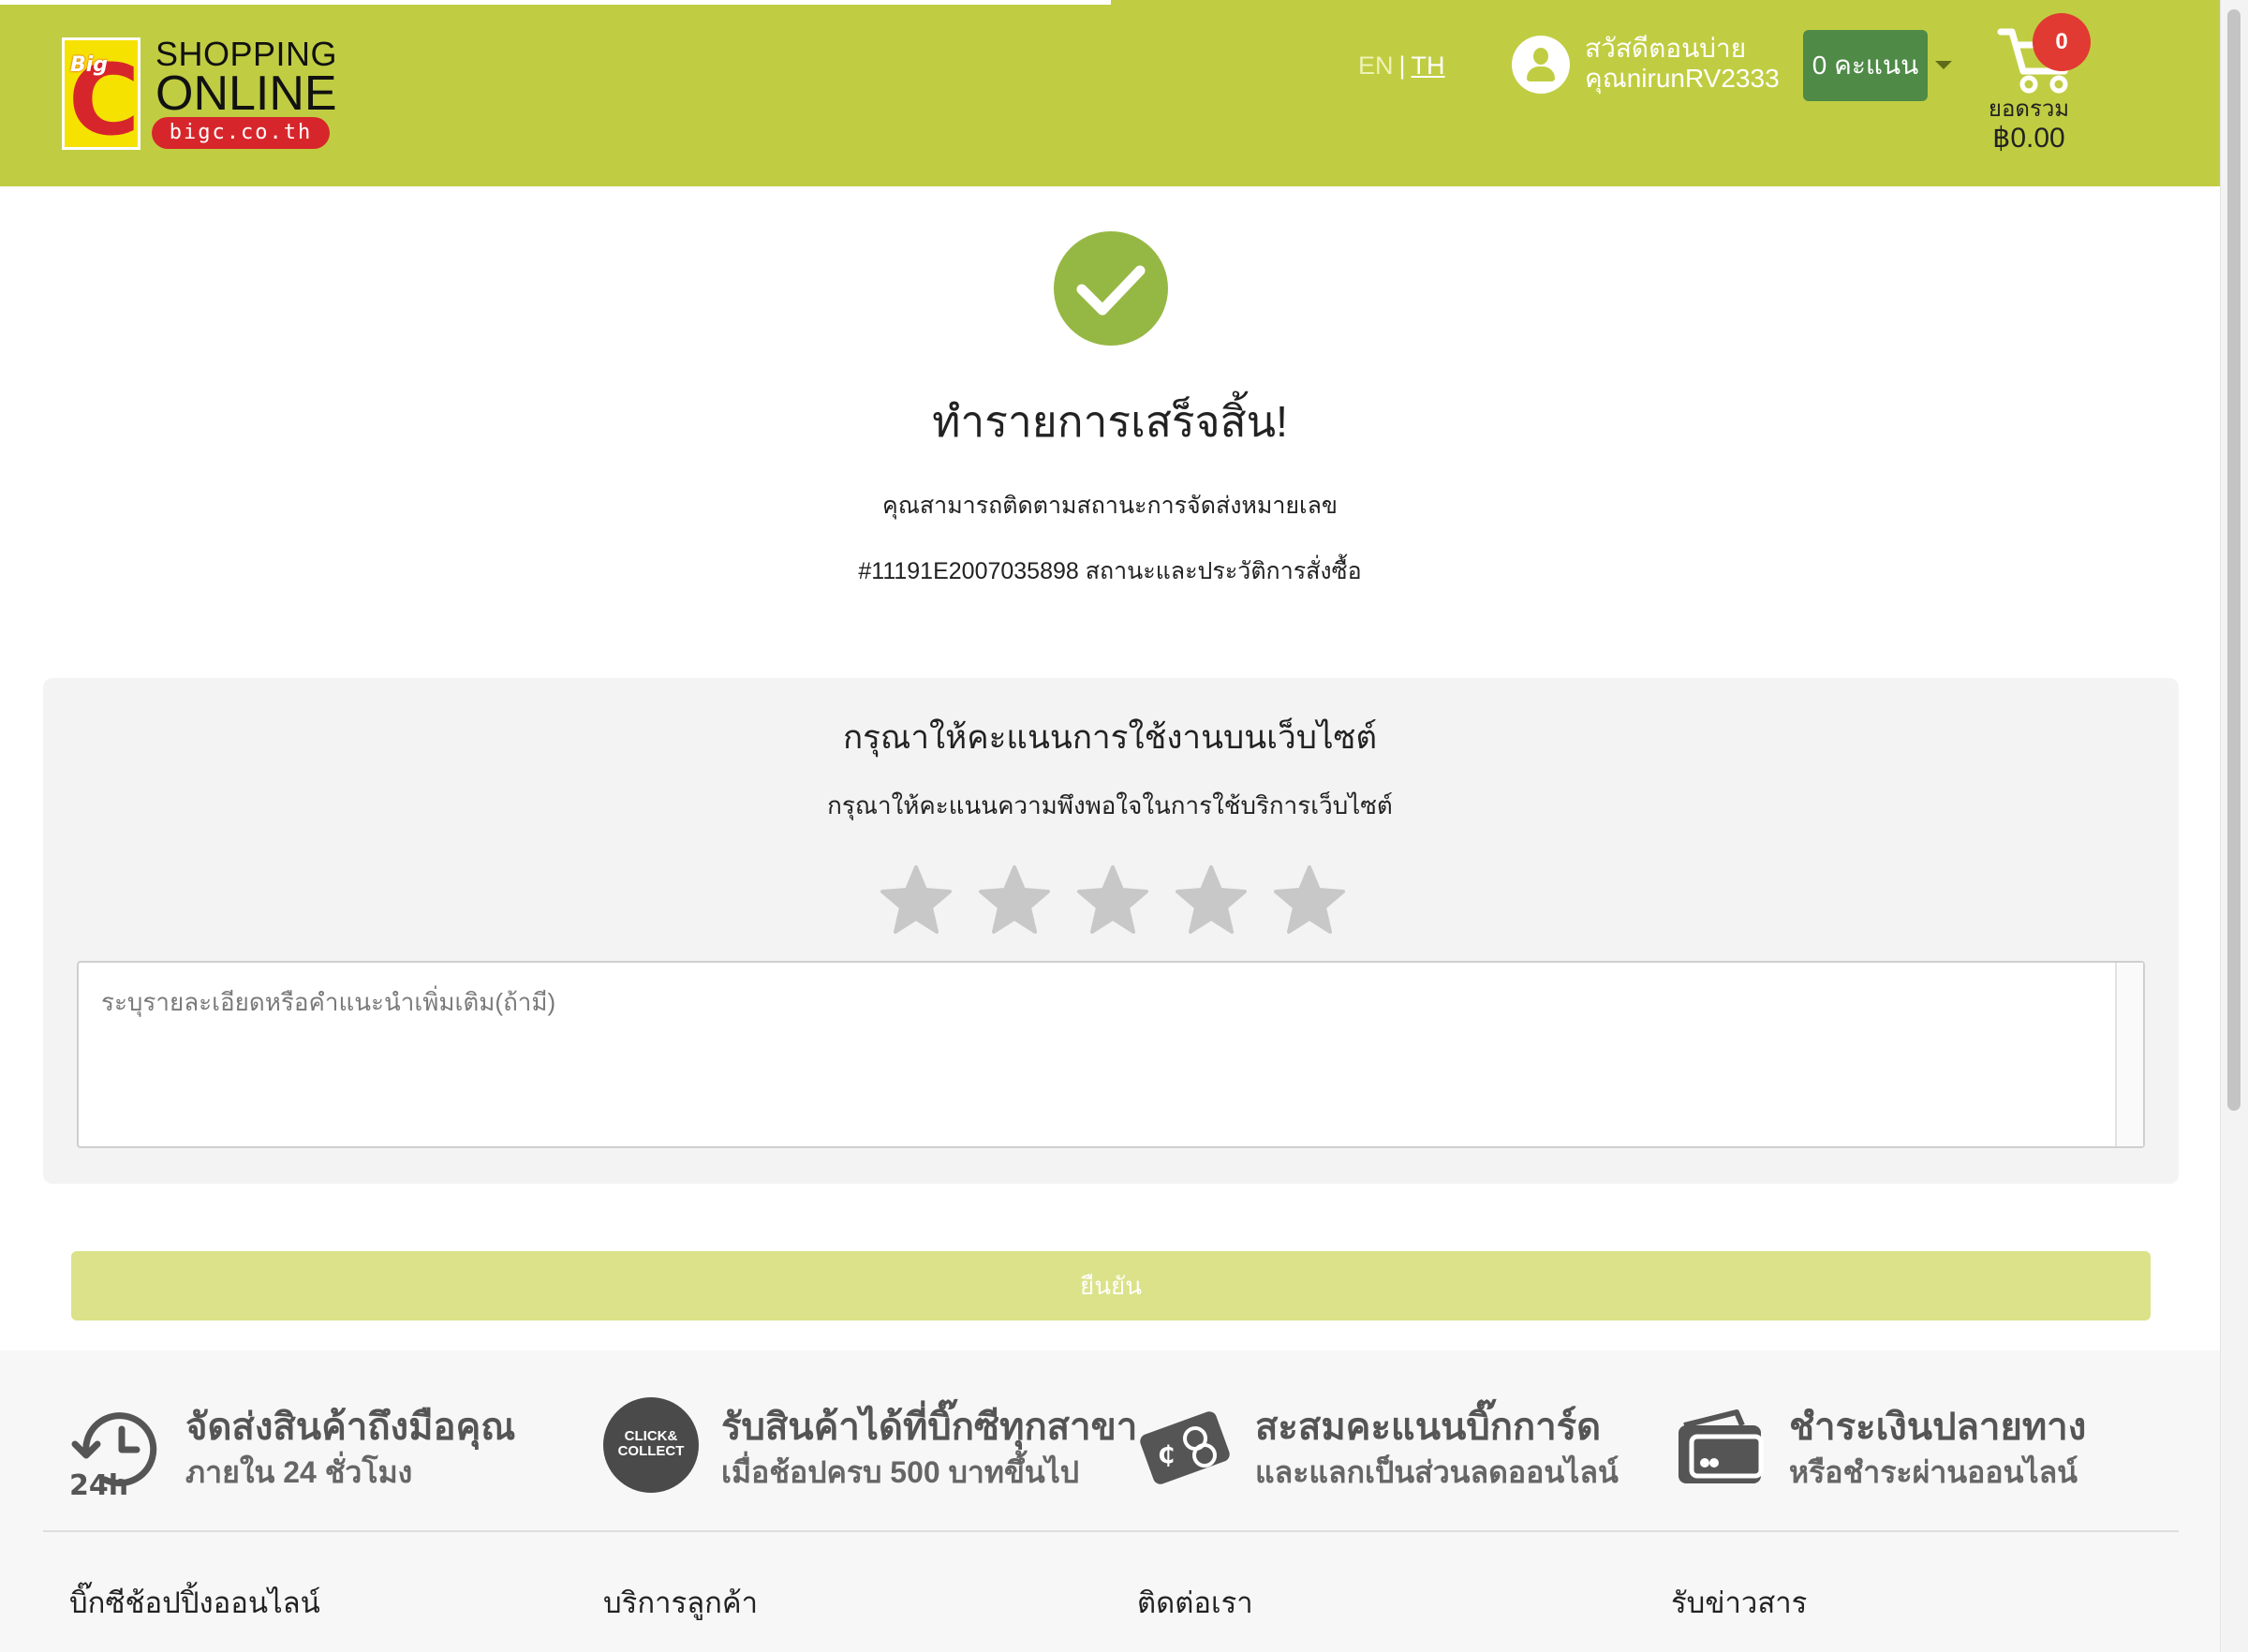 This screenshot has height=1652, width=2248. I want to click on success-title: ทำรายการเสร็จสิ้น!, so click(1110, 421).